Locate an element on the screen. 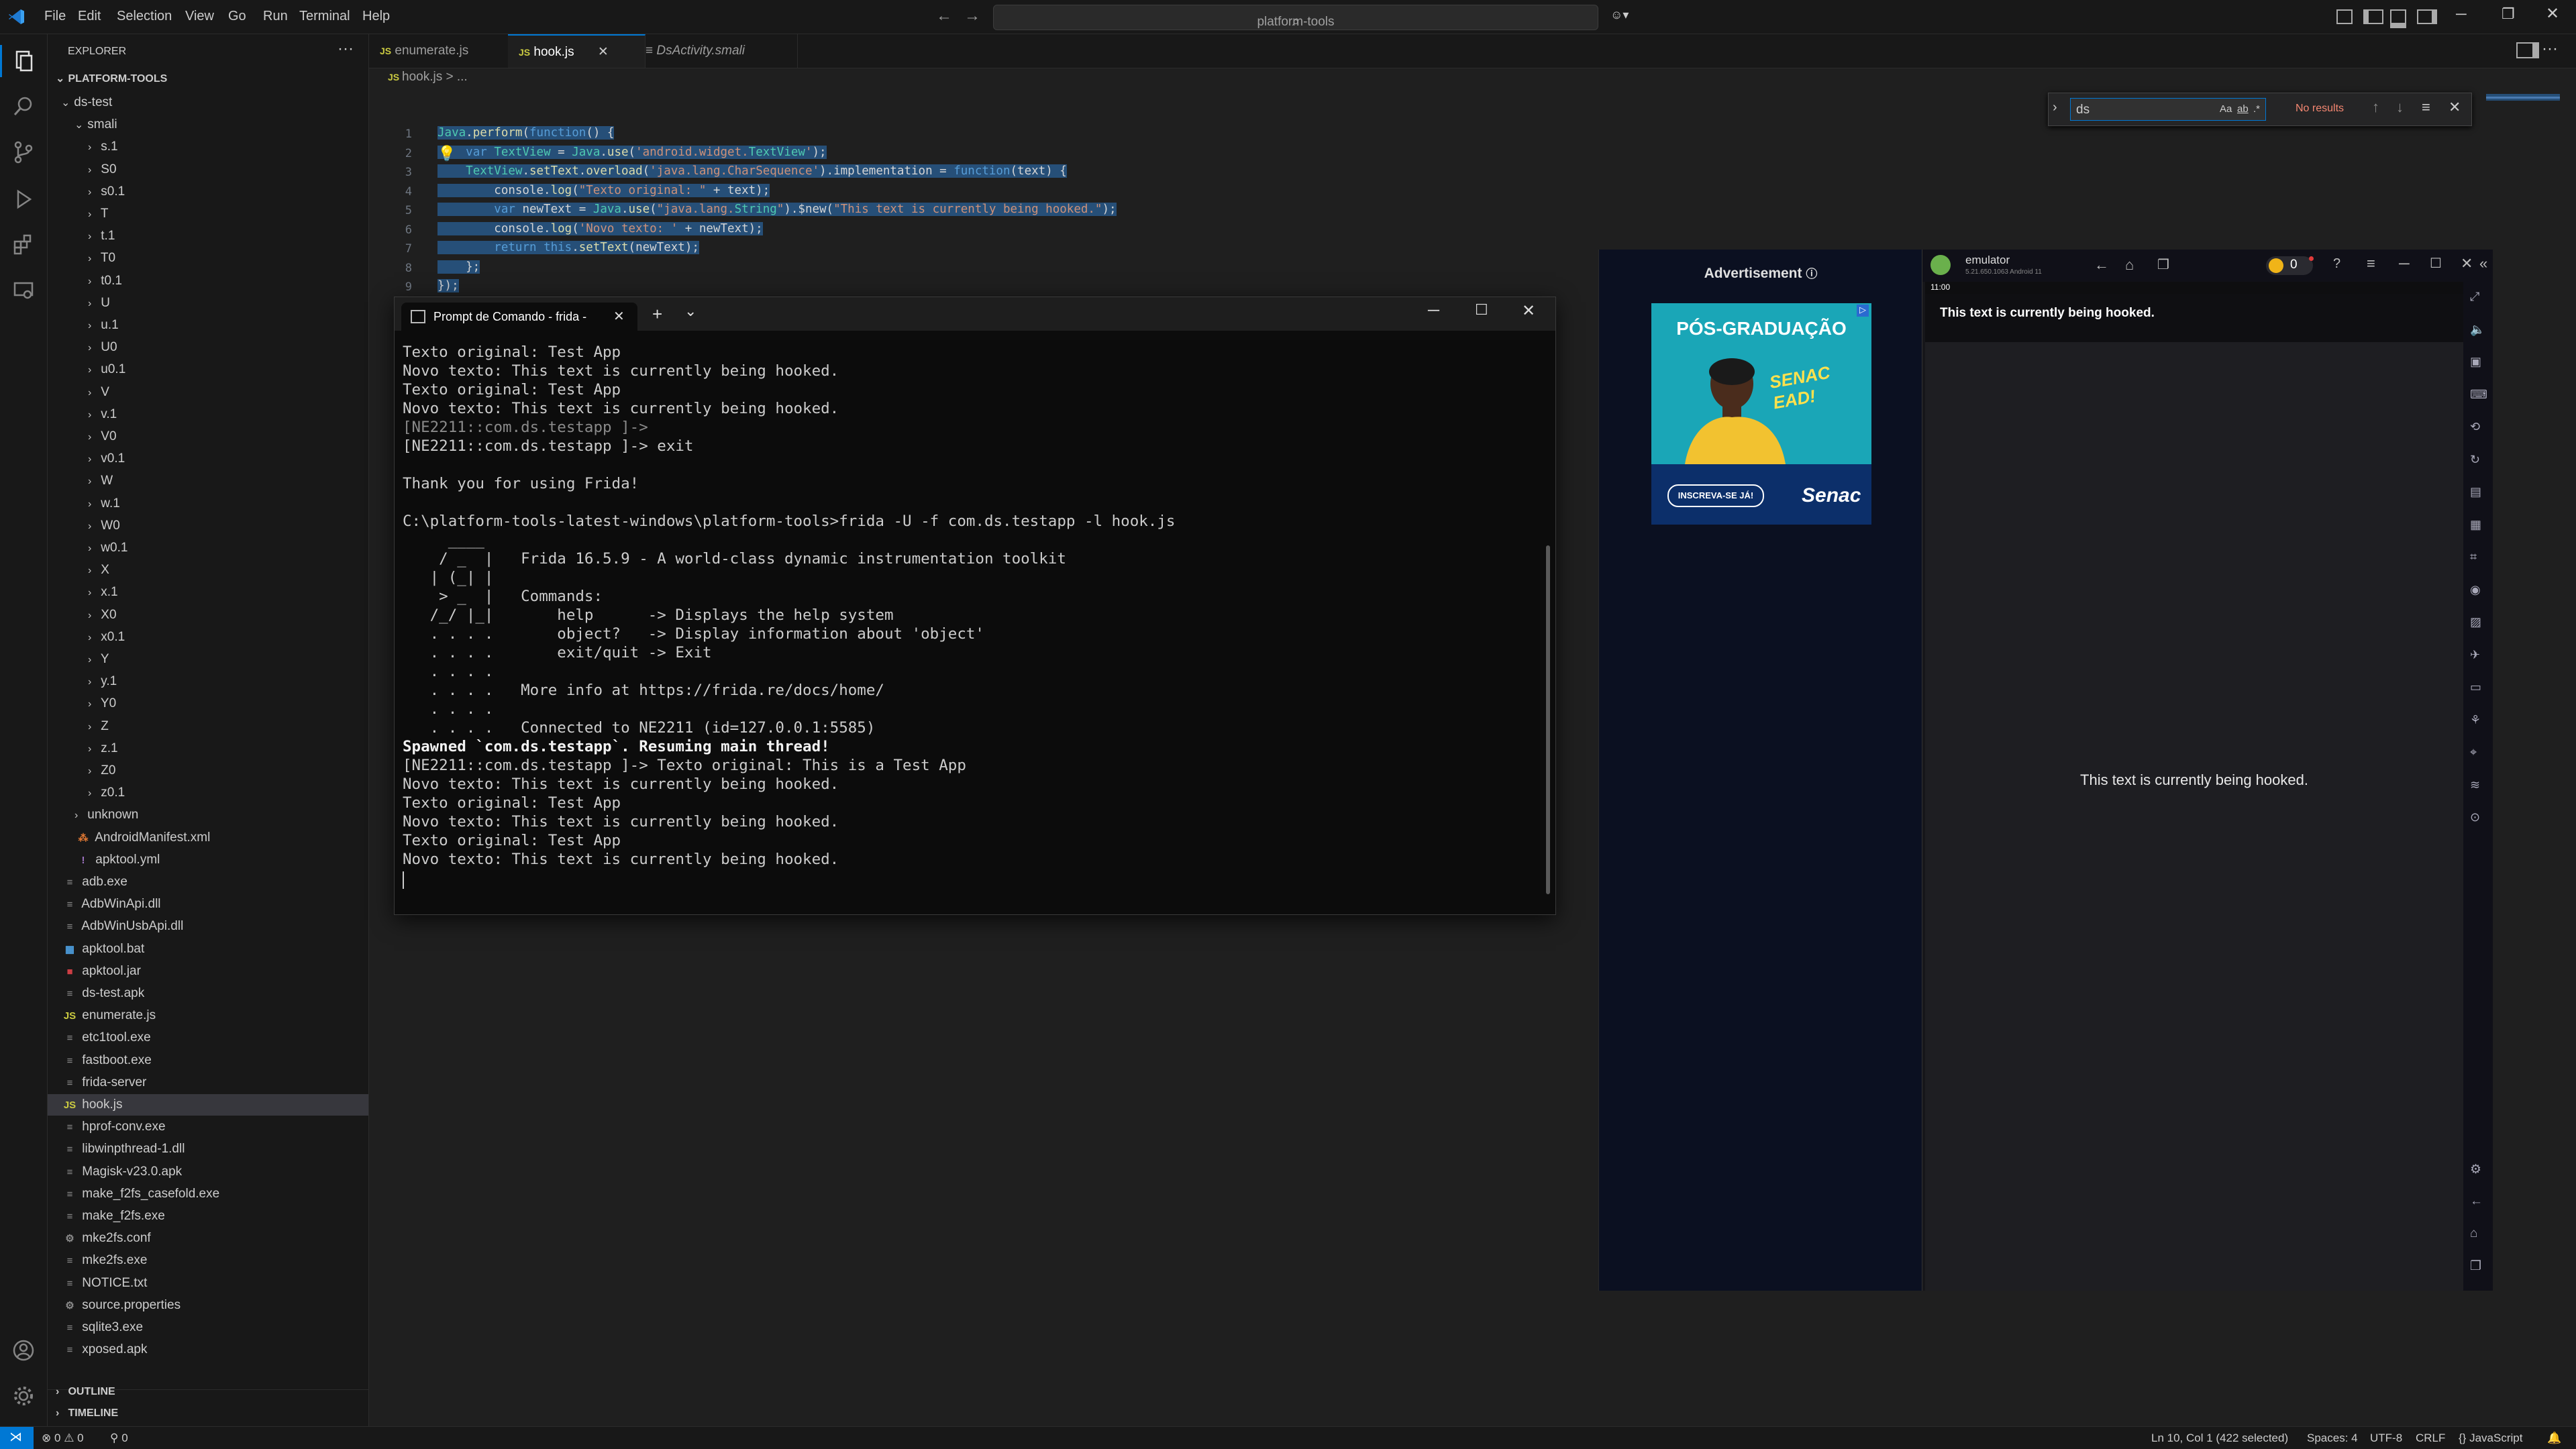 The width and height of the screenshot is (2576, 1449). file-item: ≡ etc1tool.exe is located at coordinates (208, 1038).